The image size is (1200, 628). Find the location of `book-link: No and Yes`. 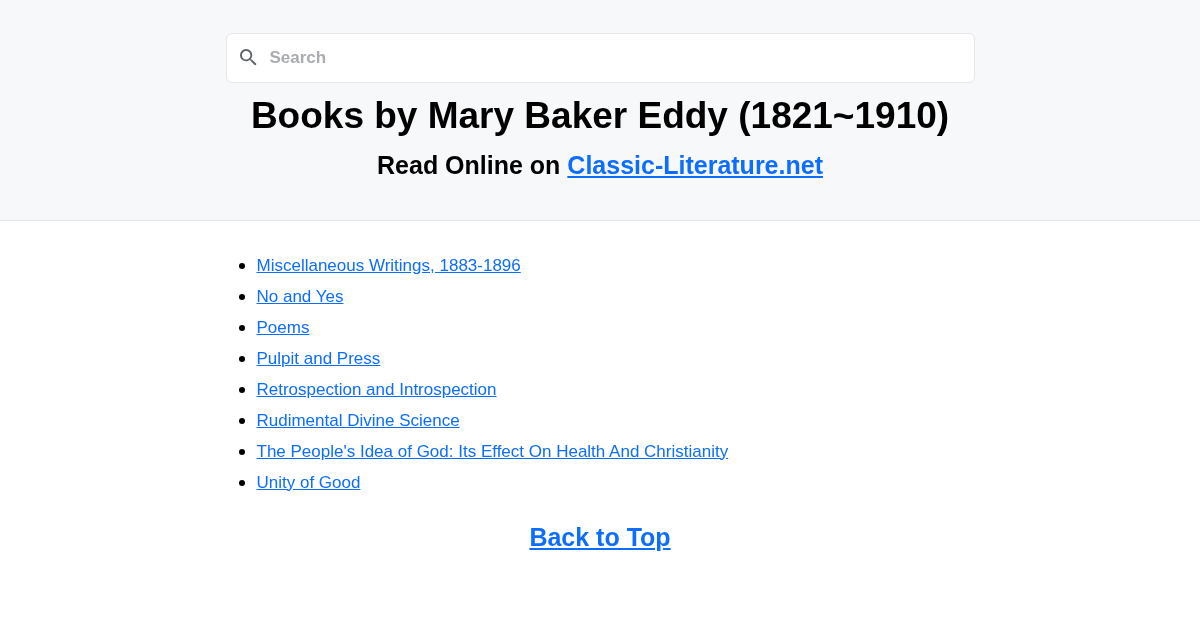

book-link: No and Yes is located at coordinates (300, 296).